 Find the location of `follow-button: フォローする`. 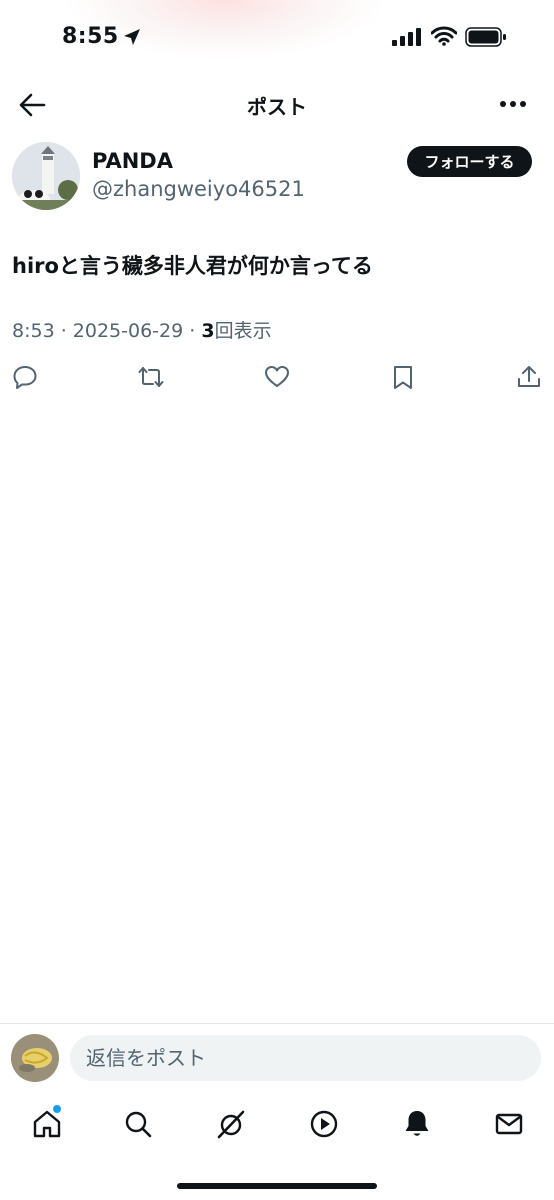

follow-button: フォローする is located at coordinates (469, 161).